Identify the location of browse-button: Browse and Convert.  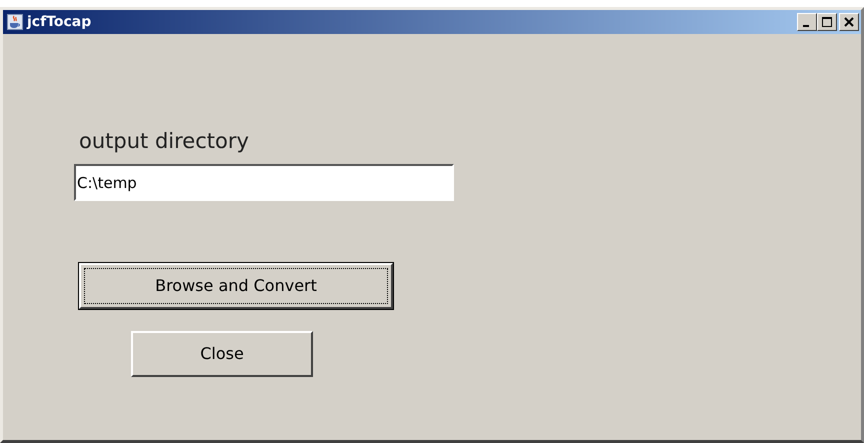
(236, 286).